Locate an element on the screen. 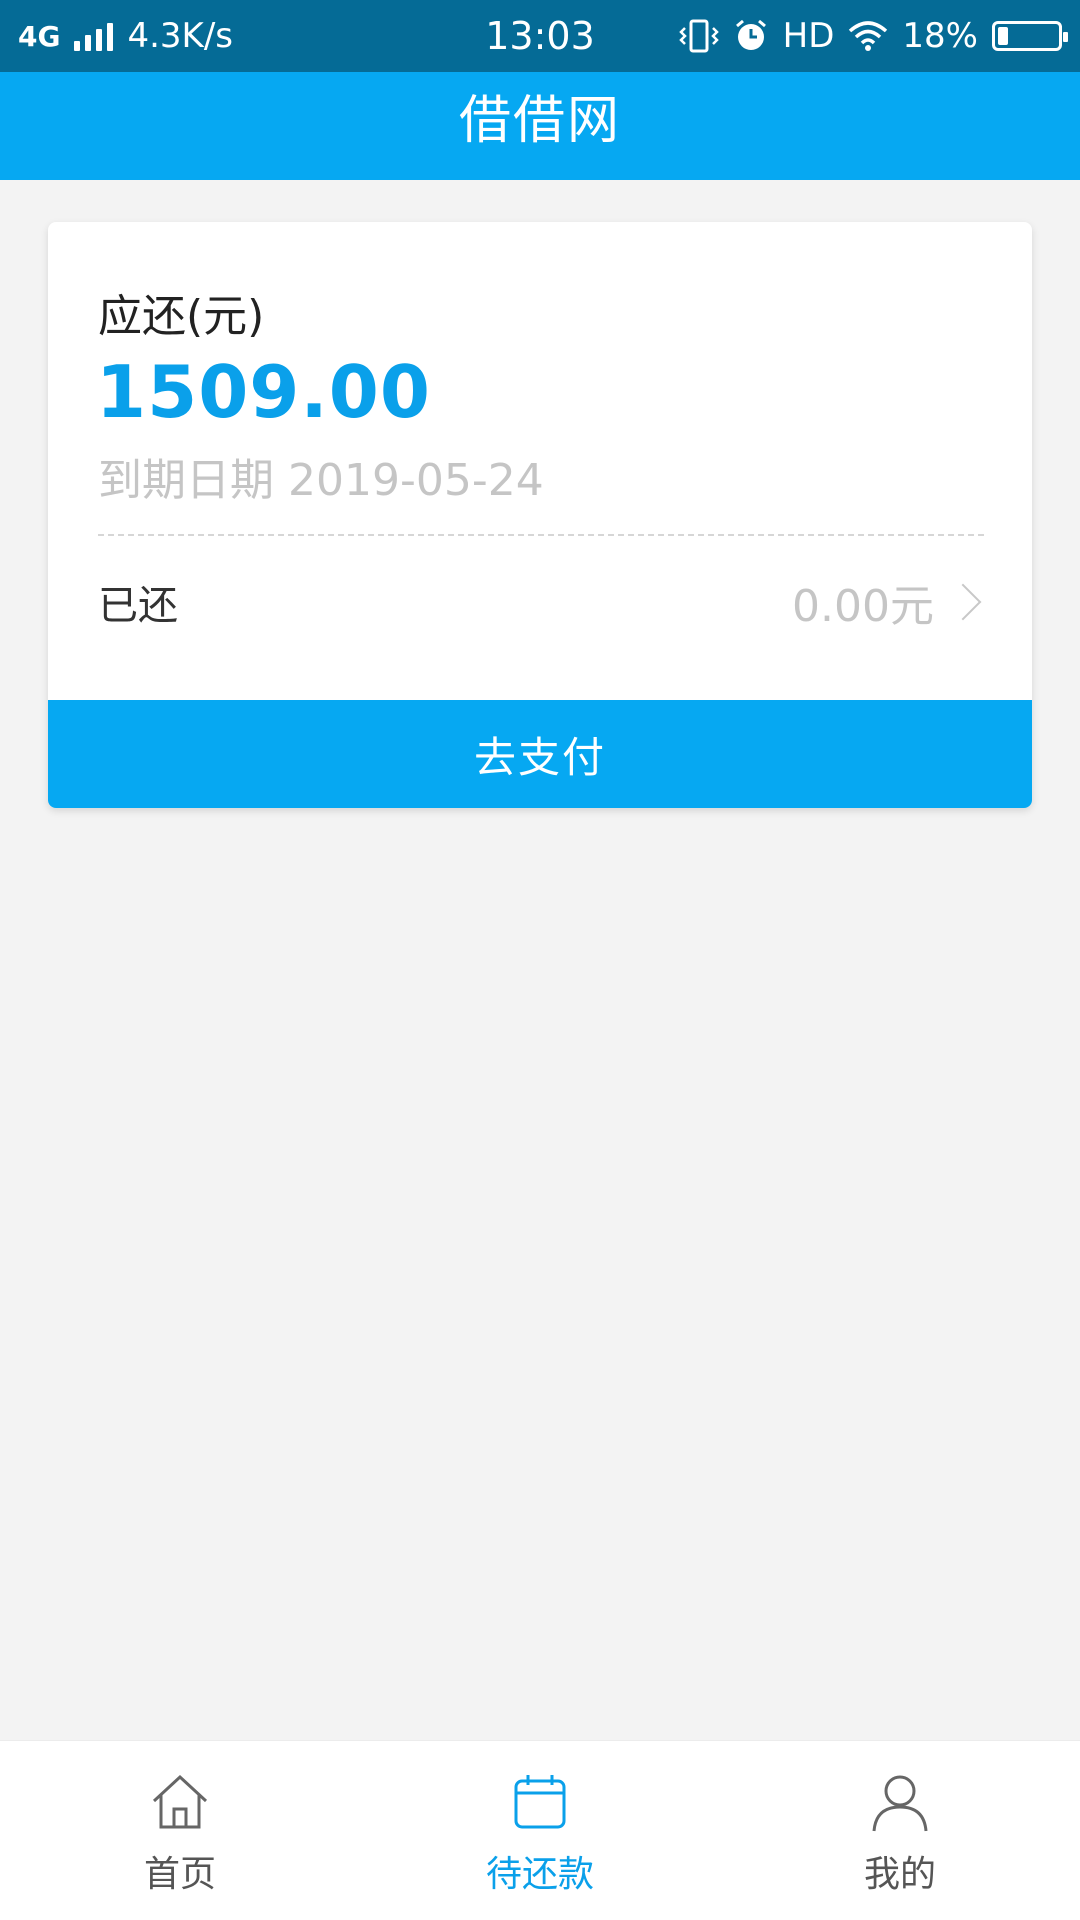 The width and height of the screenshot is (1080, 1920). nav-item-me: 我的 is located at coordinates (900, 1830).